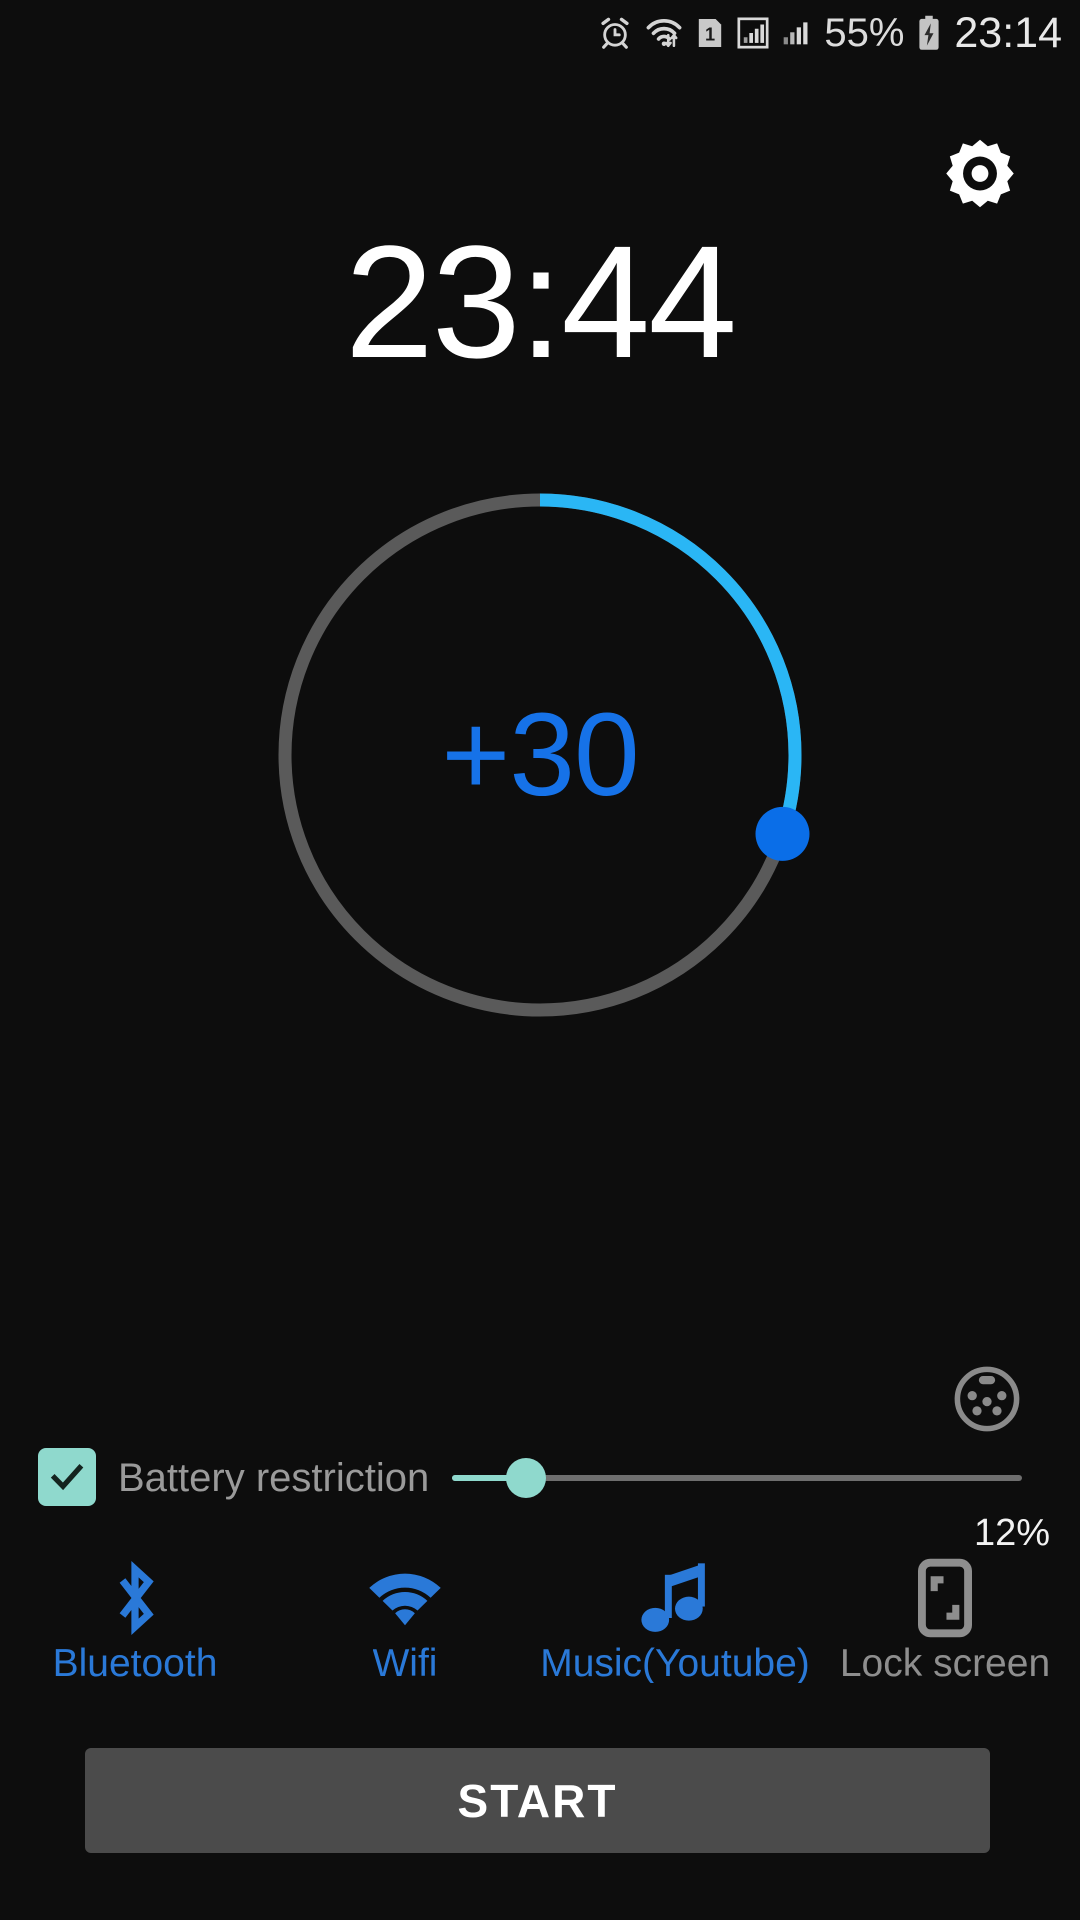  What do you see at coordinates (1008, 32) in the screenshot?
I see `status-bar-clock: 23:14` at bounding box center [1008, 32].